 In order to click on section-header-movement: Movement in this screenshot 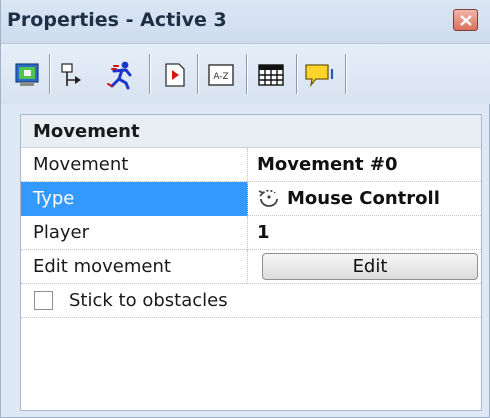, I will do `click(251, 131)`.